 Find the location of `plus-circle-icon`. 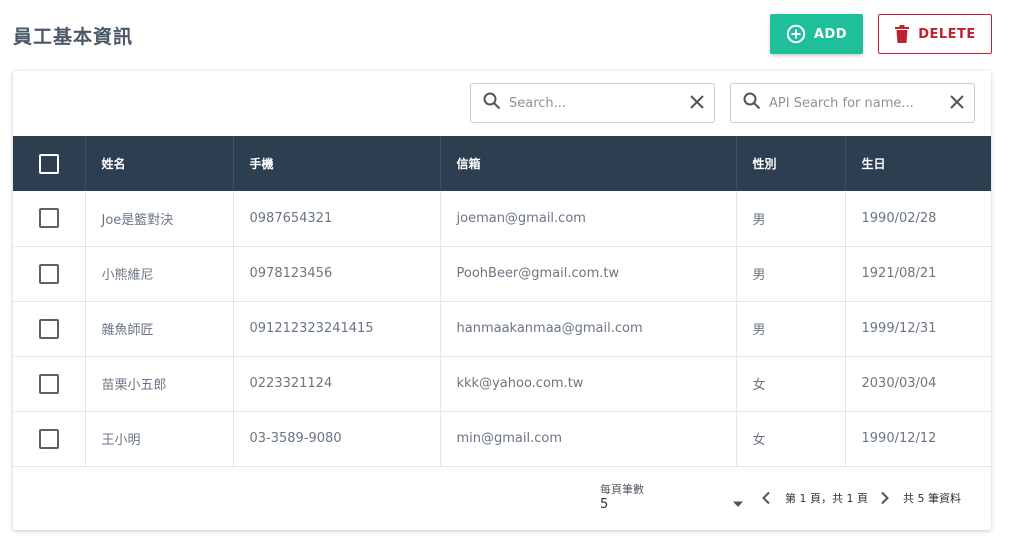

plus-circle-icon is located at coordinates (796, 34).